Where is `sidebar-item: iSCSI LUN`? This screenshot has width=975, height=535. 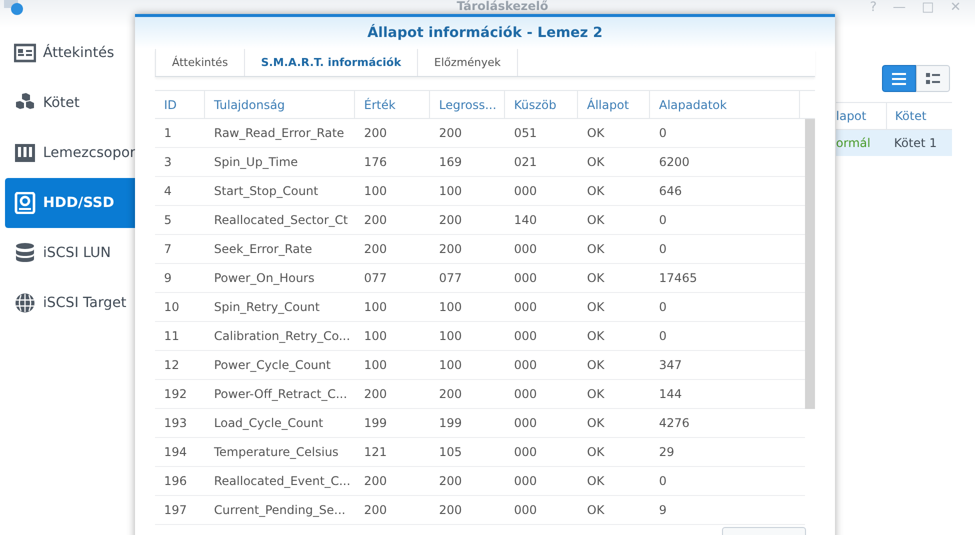 sidebar-item: iSCSI LUN is located at coordinates (70, 253).